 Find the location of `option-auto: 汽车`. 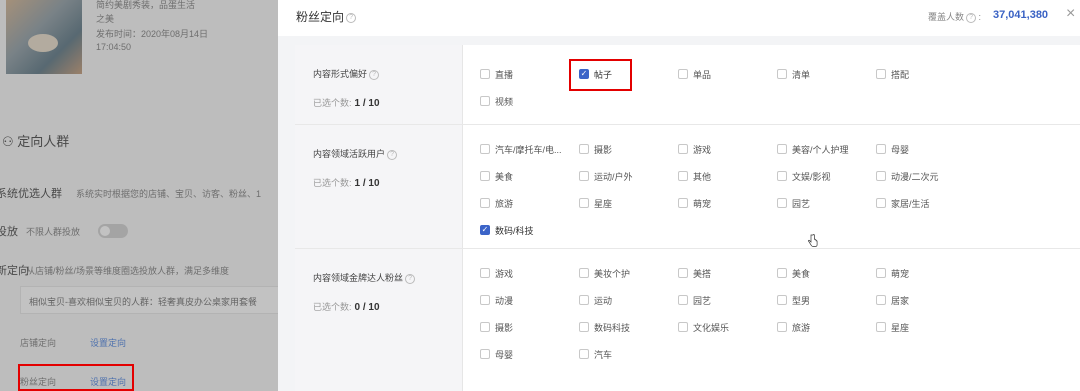

option-auto: 汽车 is located at coordinates (595, 354).